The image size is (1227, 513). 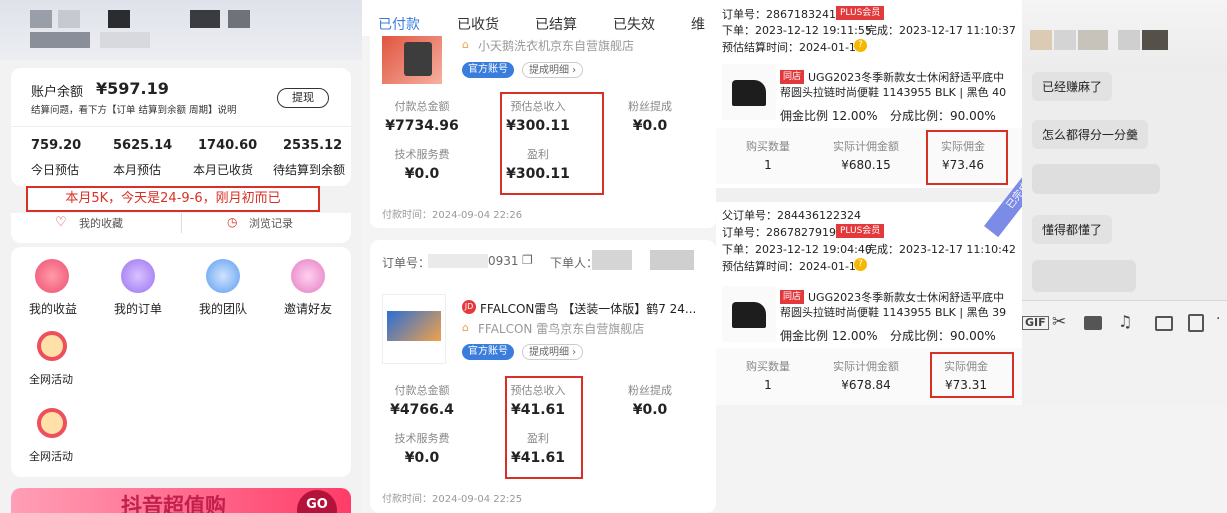 What do you see at coordinates (414, 326) in the screenshot?
I see `tv-image` at bounding box center [414, 326].